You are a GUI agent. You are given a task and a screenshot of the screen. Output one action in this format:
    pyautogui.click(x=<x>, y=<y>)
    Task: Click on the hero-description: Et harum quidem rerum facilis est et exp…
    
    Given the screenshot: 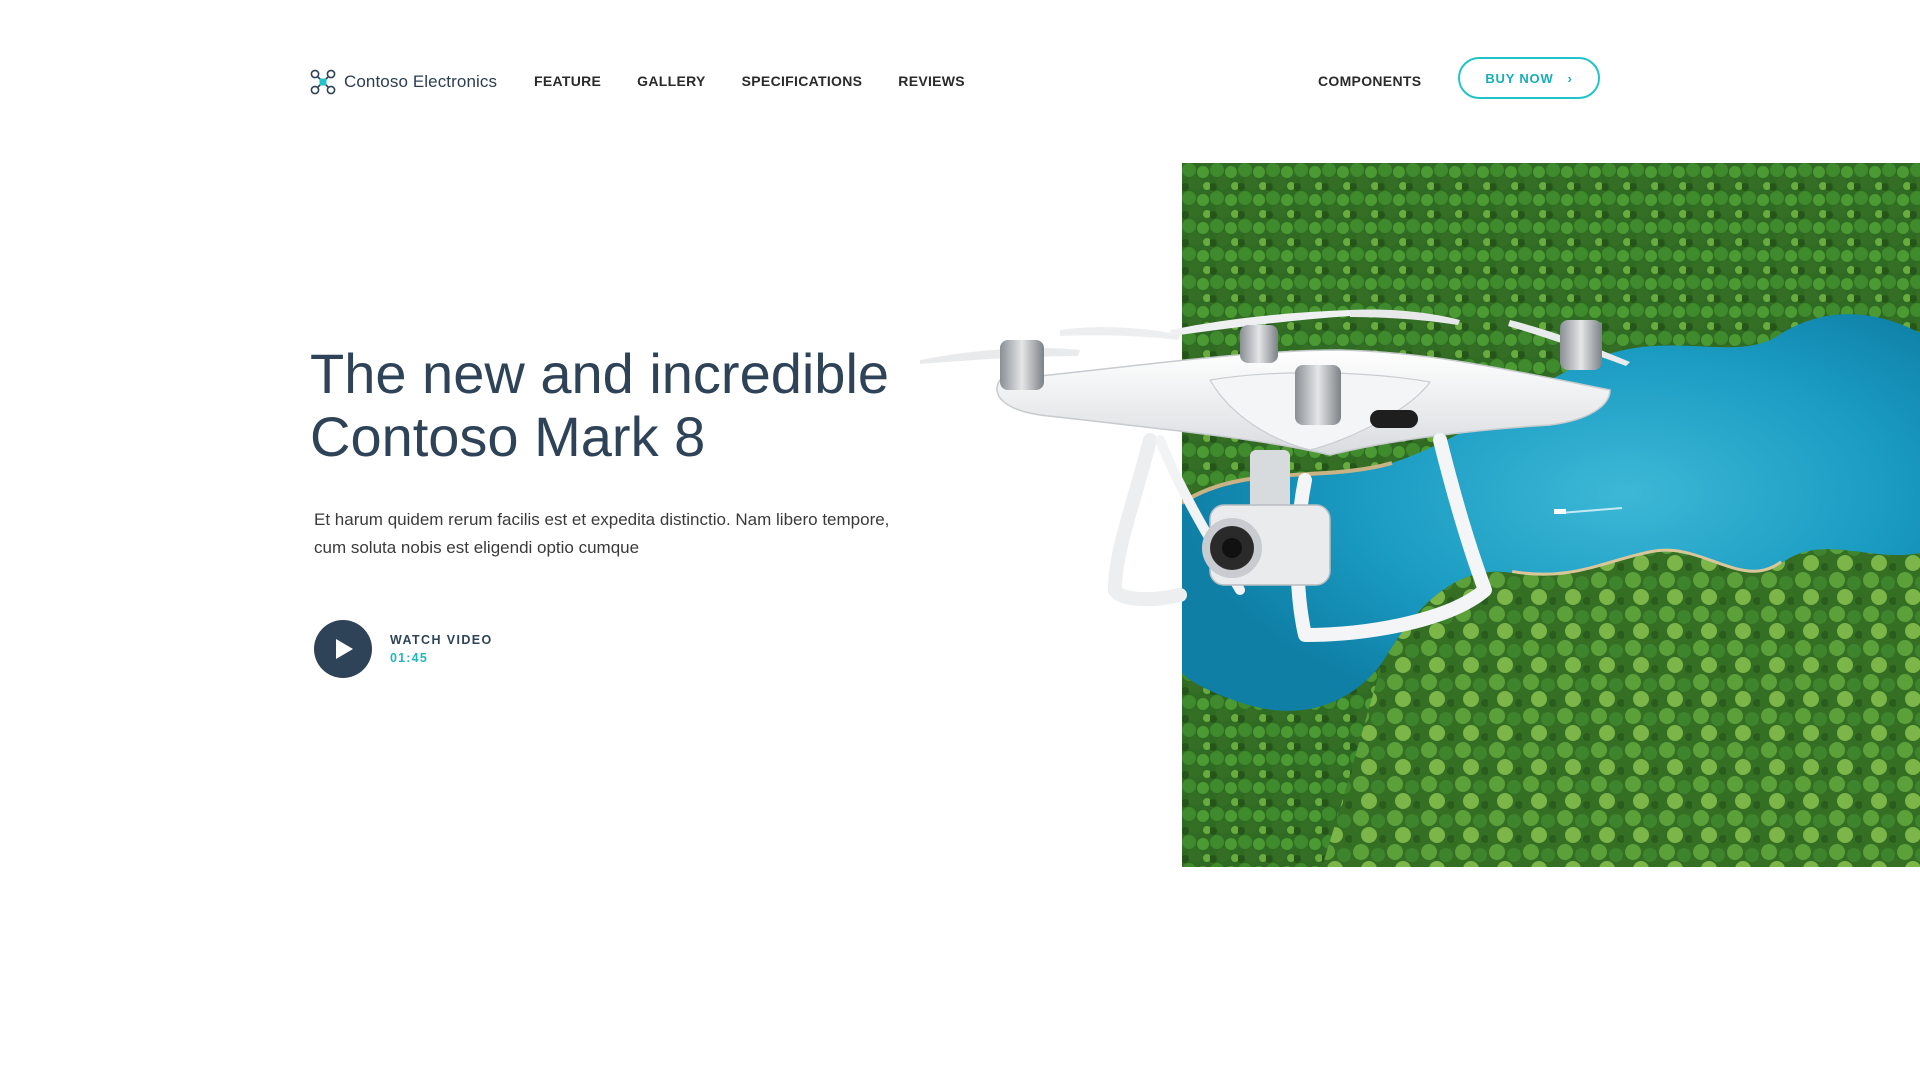 What is the action you would take?
    pyautogui.click(x=634, y=534)
    